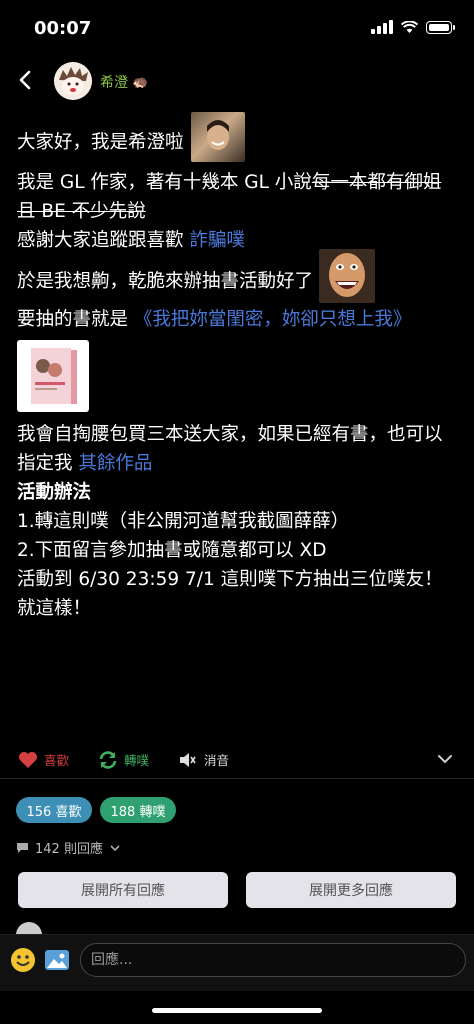 This screenshot has height=1024, width=474. What do you see at coordinates (382, 27) in the screenshot?
I see `signal-icon` at bounding box center [382, 27].